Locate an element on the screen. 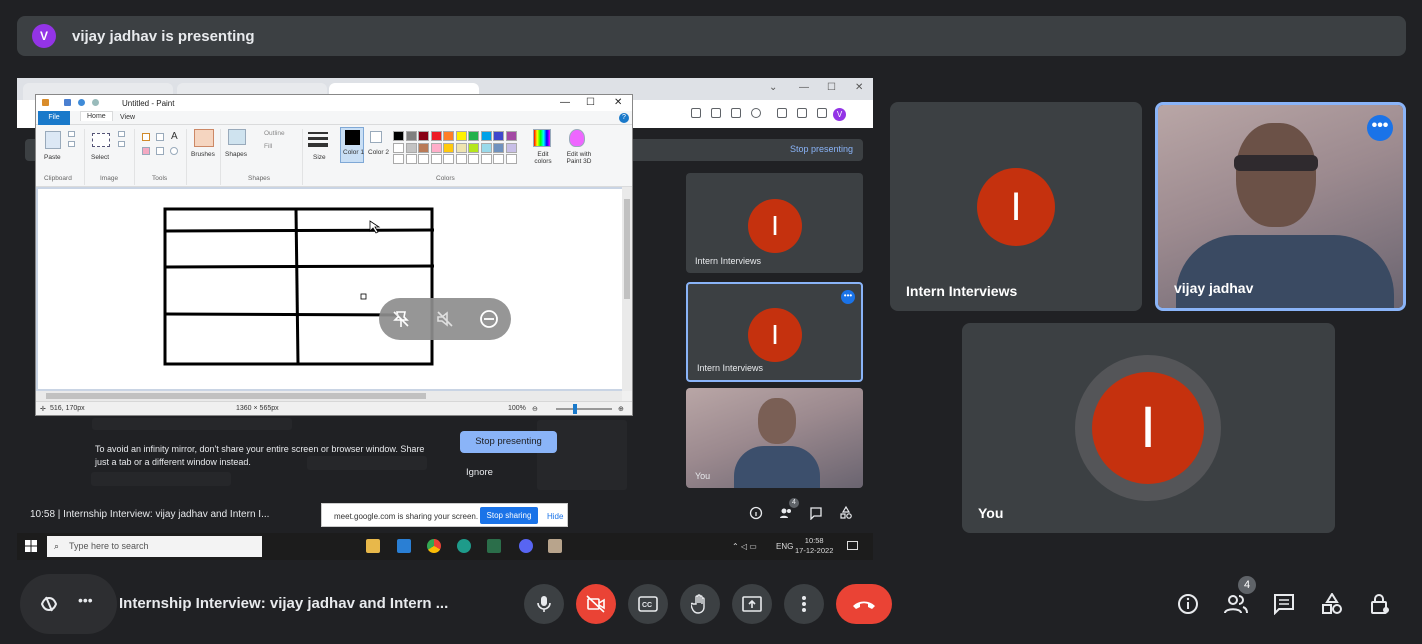  chat-icon is located at coordinates (816, 513).